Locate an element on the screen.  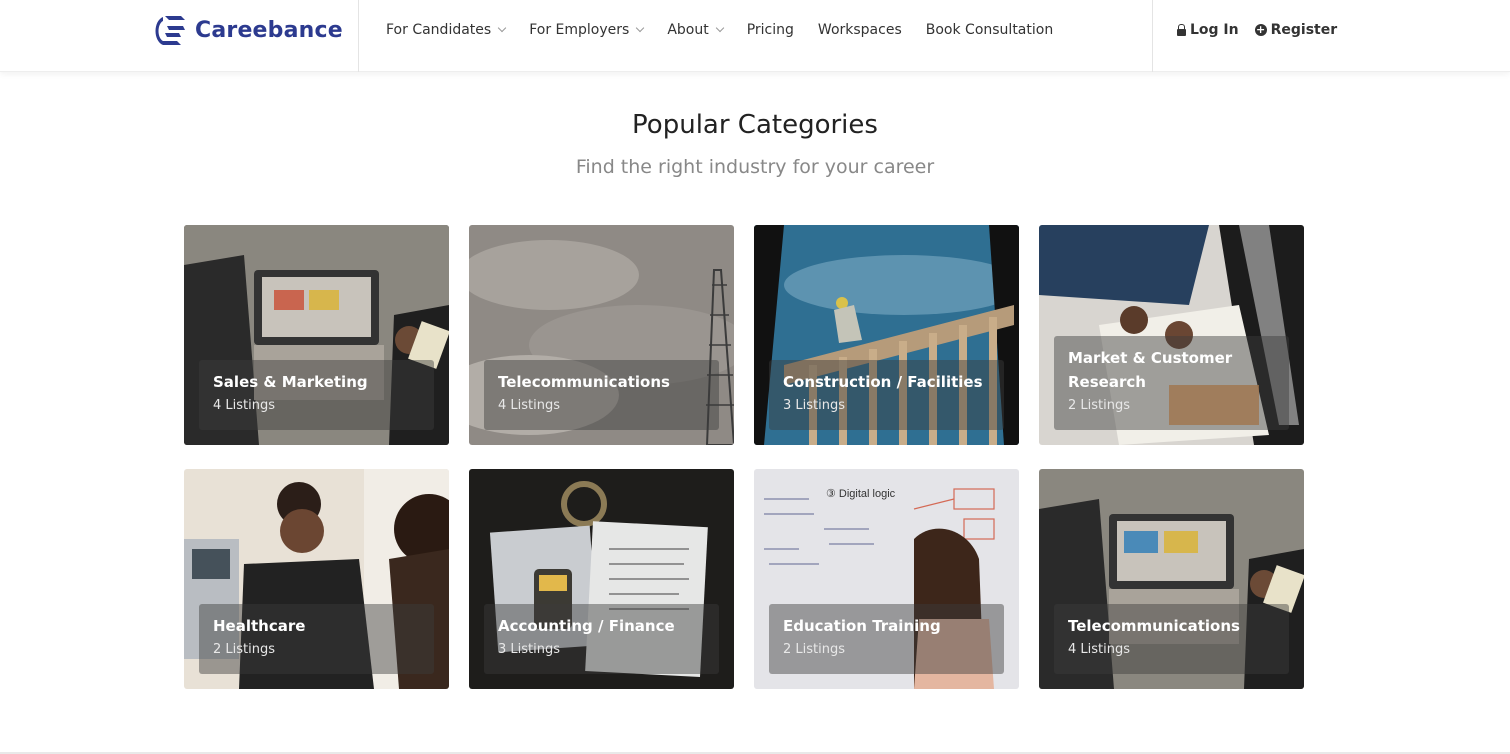
register-link: + Register is located at coordinates (1296, 30).